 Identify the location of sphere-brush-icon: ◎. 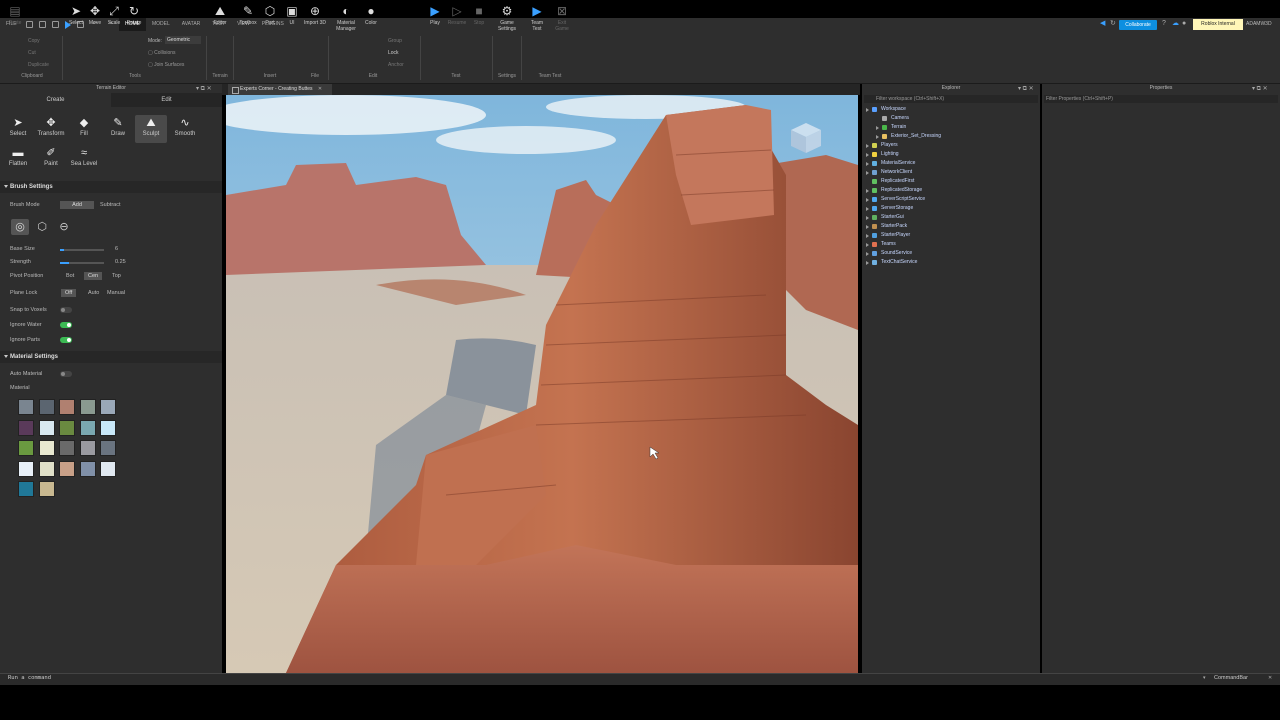
(20, 227).